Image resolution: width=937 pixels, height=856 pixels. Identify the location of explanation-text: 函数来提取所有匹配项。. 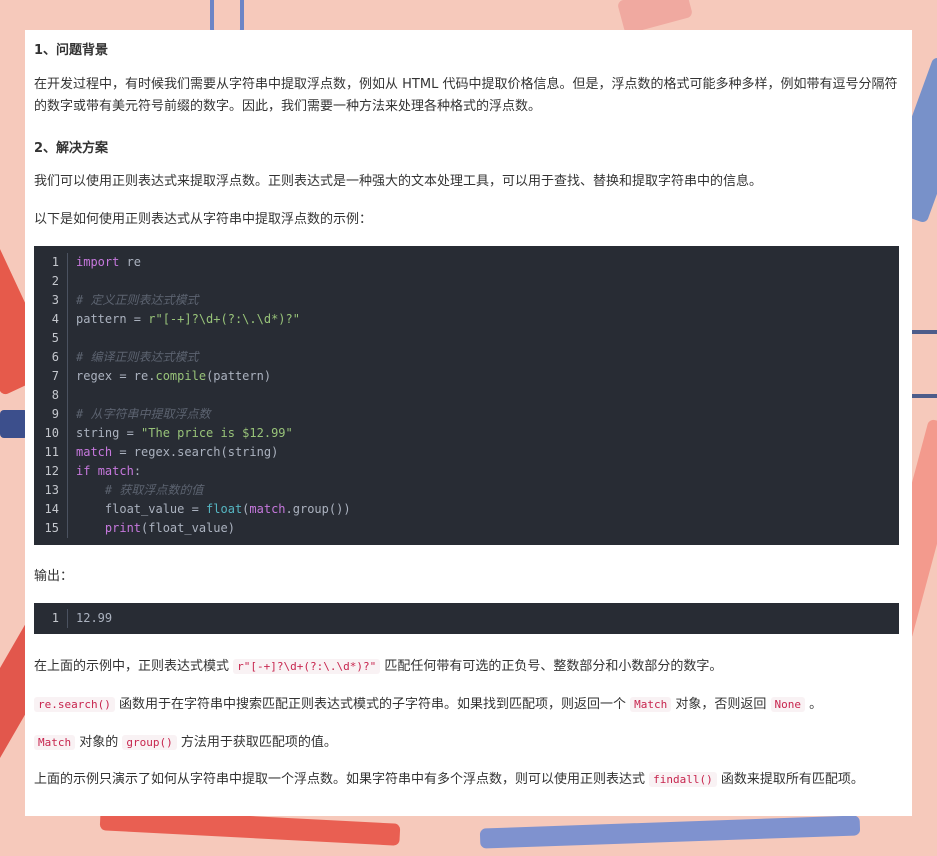
(790, 779).